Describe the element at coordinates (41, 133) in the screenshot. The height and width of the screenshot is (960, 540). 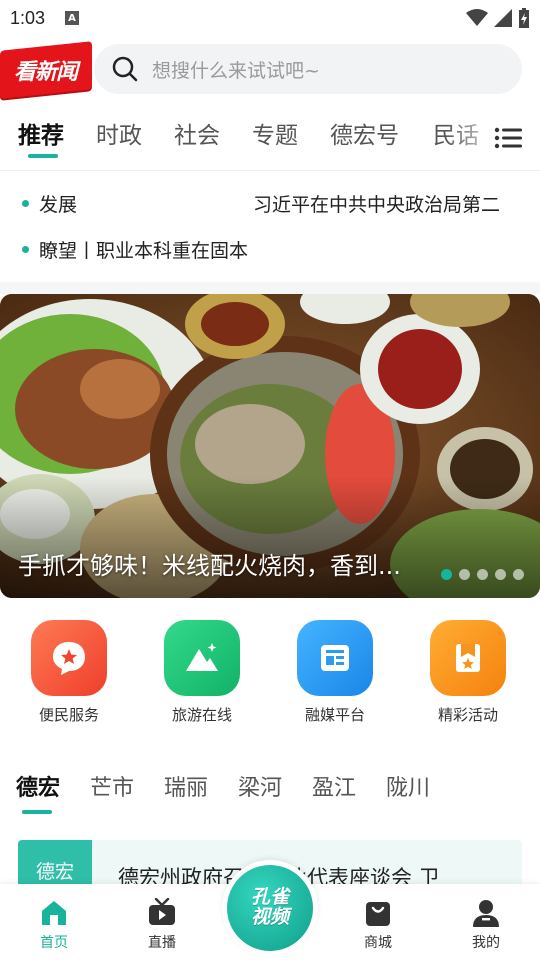
I see `tab-recommend: 推荐` at that location.